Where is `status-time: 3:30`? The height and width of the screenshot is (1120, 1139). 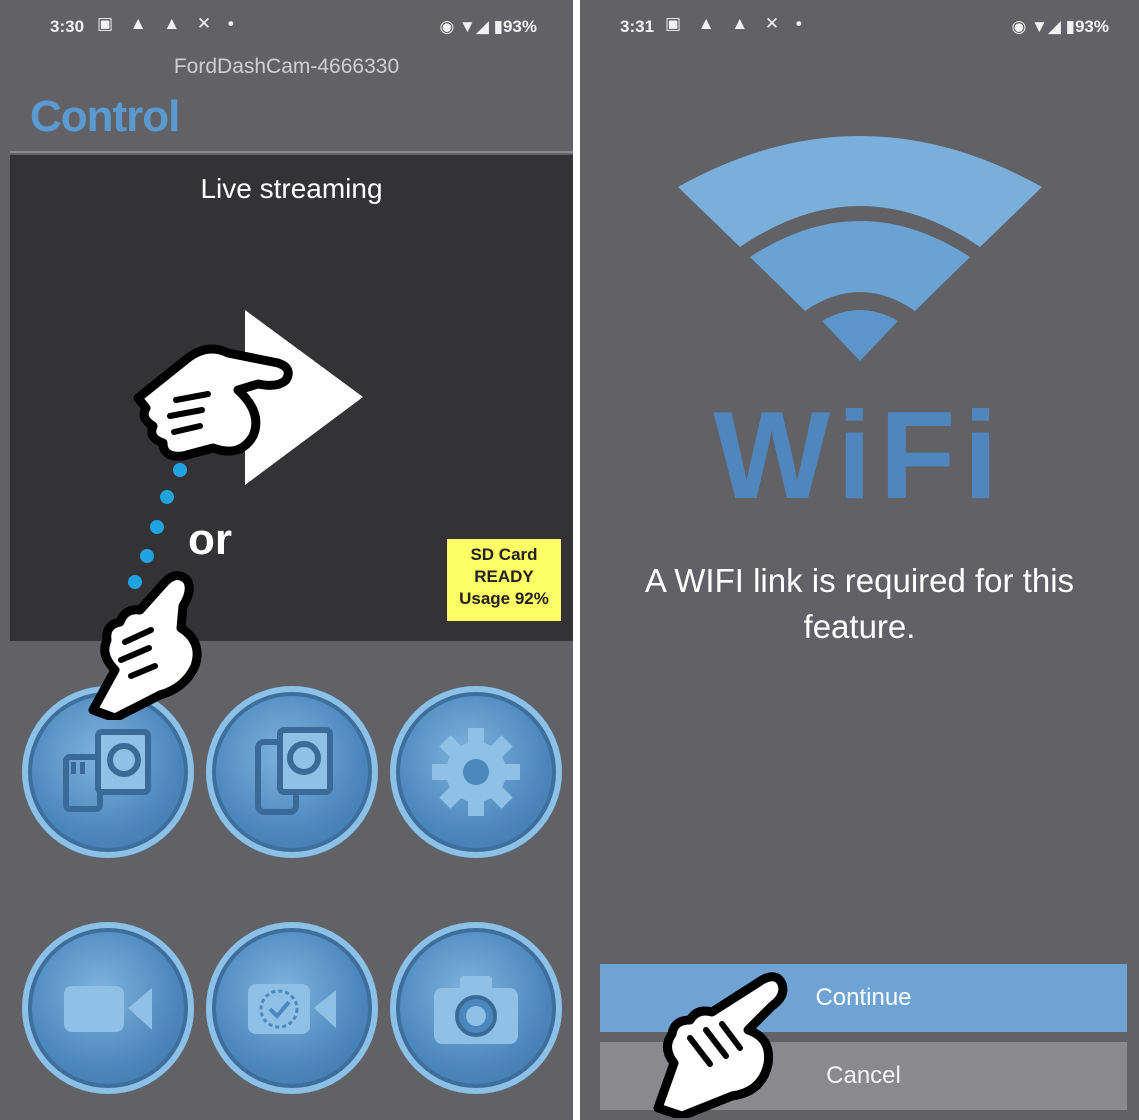
status-time: 3:30 is located at coordinates (67, 26).